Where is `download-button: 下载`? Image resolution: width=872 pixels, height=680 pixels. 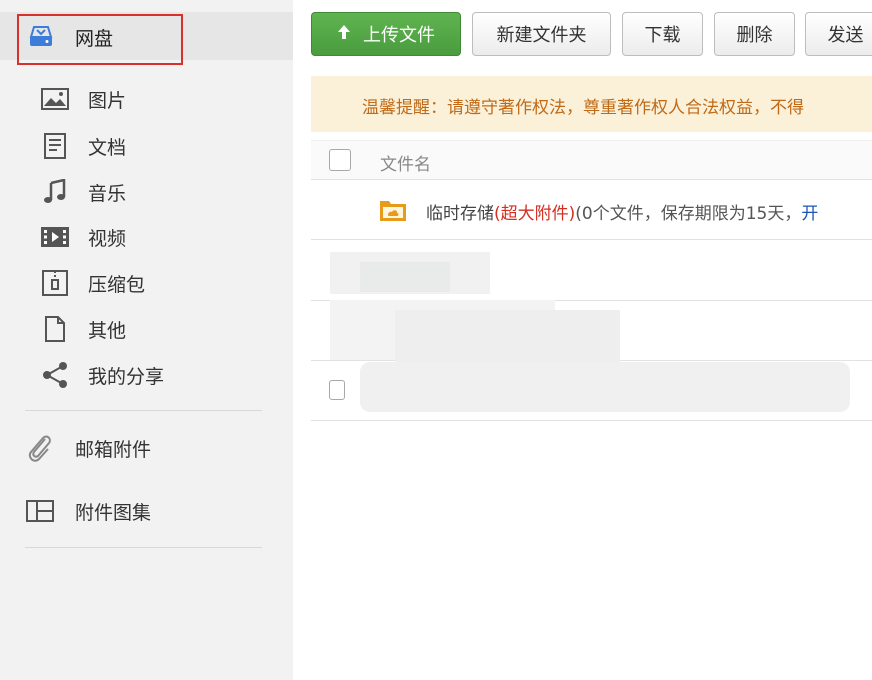
download-button: 下载 is located at coordinates (662, 34).